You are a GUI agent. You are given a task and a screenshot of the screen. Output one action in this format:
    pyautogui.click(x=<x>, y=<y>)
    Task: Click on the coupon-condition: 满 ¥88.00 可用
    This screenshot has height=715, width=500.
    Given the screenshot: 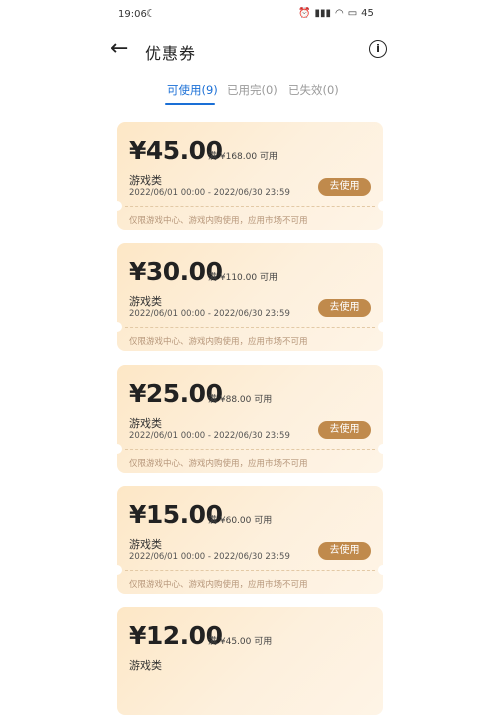 What is the action you would take?
    pyautogui.click(x=240, y=400)
    